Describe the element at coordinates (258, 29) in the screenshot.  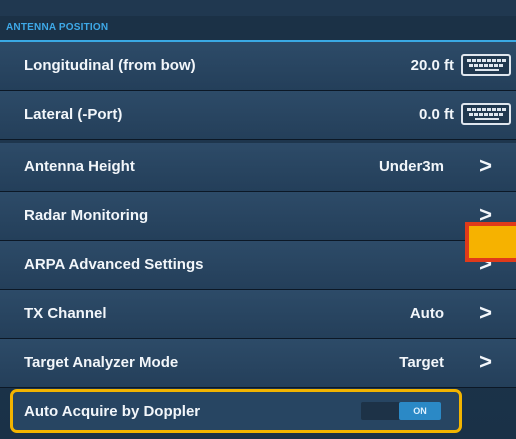
I see `section-header: ANTENNA POSITION` at that location.